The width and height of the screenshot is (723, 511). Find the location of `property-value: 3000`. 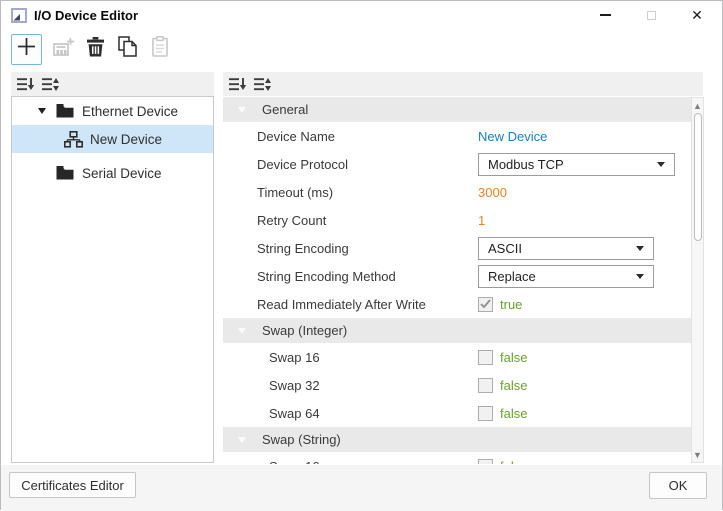

property-value: 3000 is located at coordinates (492, 192).